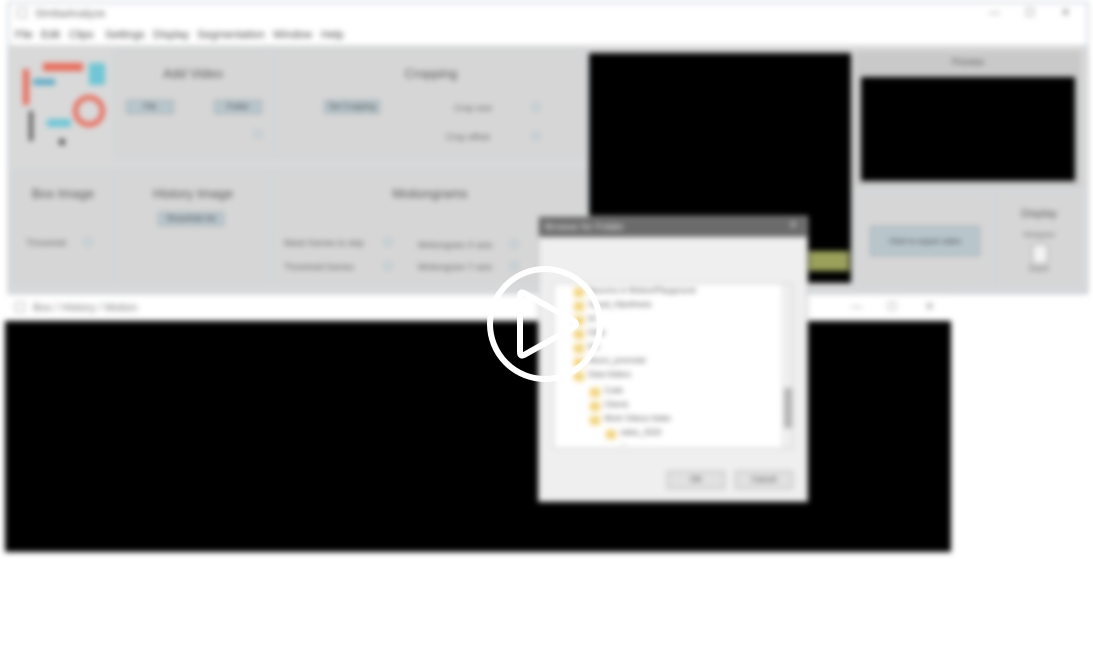 The width and height of the screenshot is (1093, 651). Describe the element at coordinates (171, 35) in the screenshot. I see `menu-display: Display` at that location.